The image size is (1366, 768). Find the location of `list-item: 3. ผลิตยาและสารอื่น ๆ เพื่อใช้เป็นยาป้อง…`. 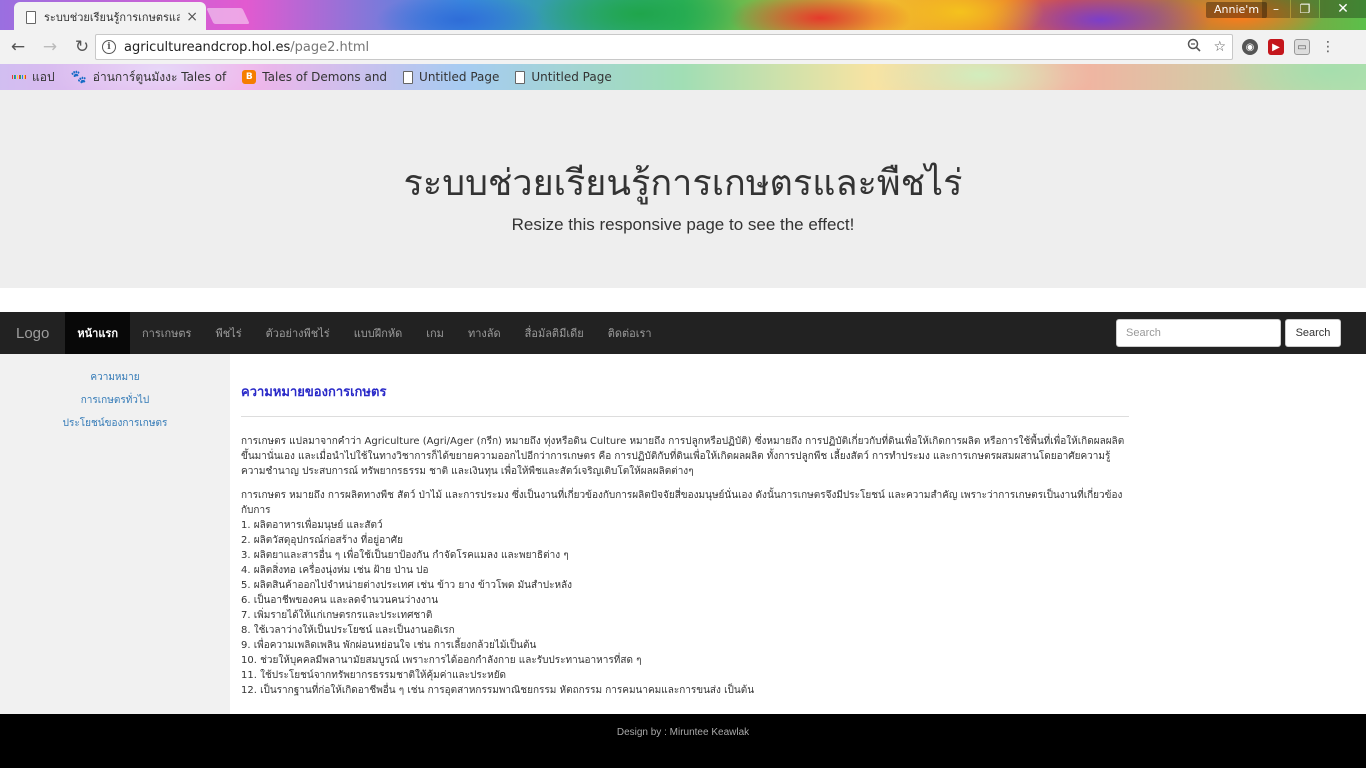

list-item: 3. ผลิตยาและสารอื่น ๆ เพื่อใช้เป็นยาป้อง… is located at coordinates (405, 555).